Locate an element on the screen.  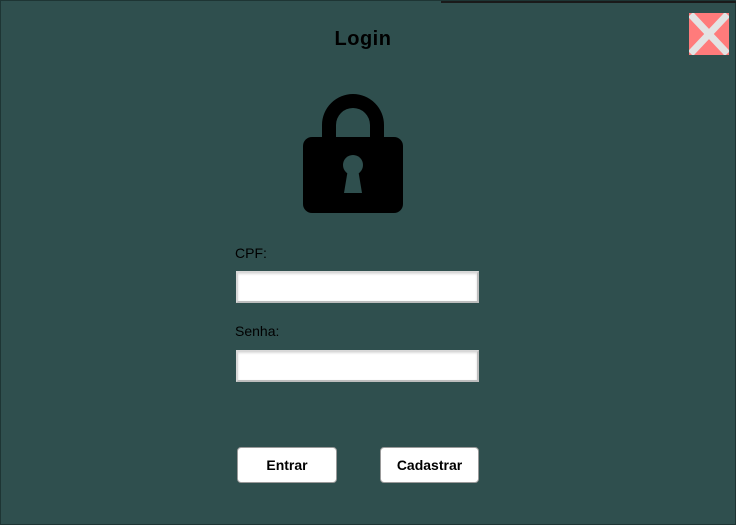
close-button is located at coordinates (709, 34).